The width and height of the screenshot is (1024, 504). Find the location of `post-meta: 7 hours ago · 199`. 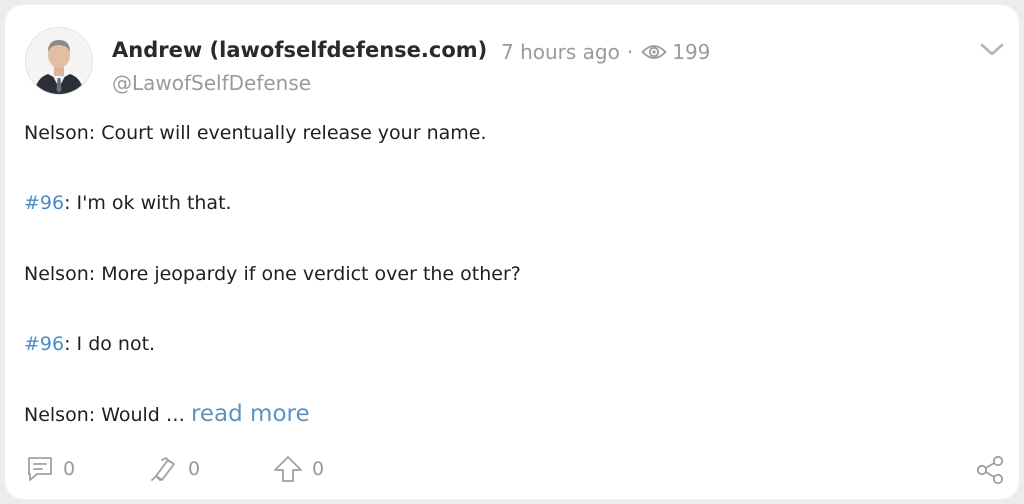

post-meta: 7 hours ago · 199 is located at coordinates (605, 52).